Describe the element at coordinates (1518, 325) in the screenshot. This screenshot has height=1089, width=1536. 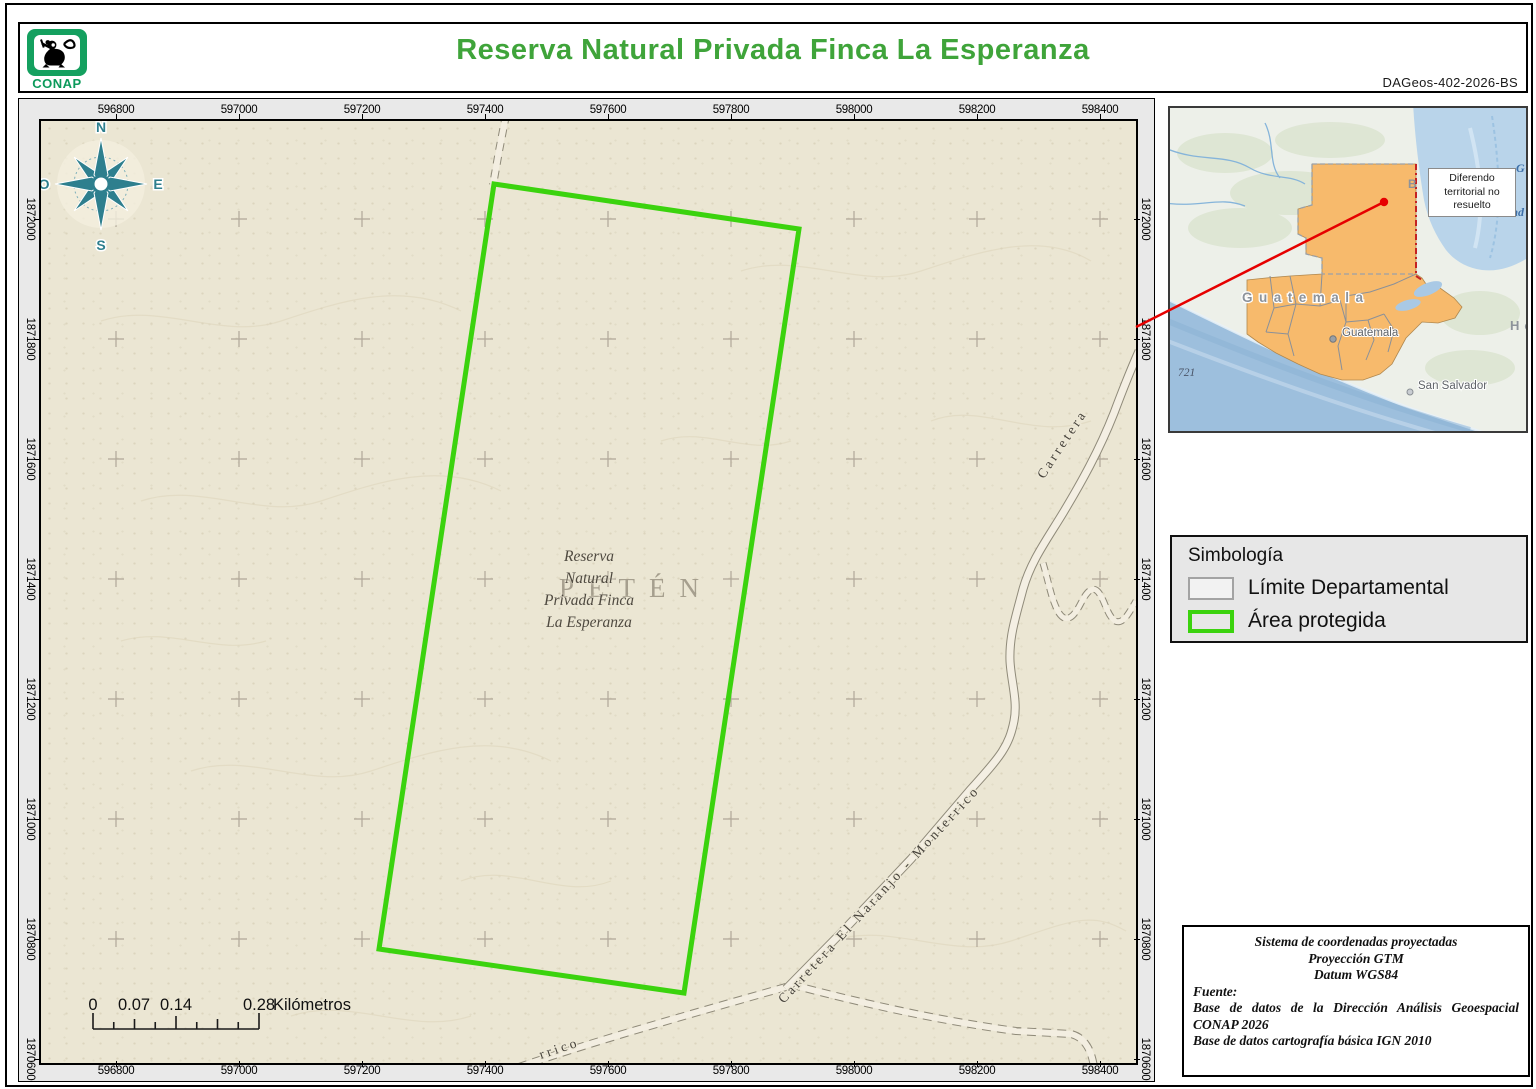
I see `inset-honduras-label-fragment: Ho` at that location.